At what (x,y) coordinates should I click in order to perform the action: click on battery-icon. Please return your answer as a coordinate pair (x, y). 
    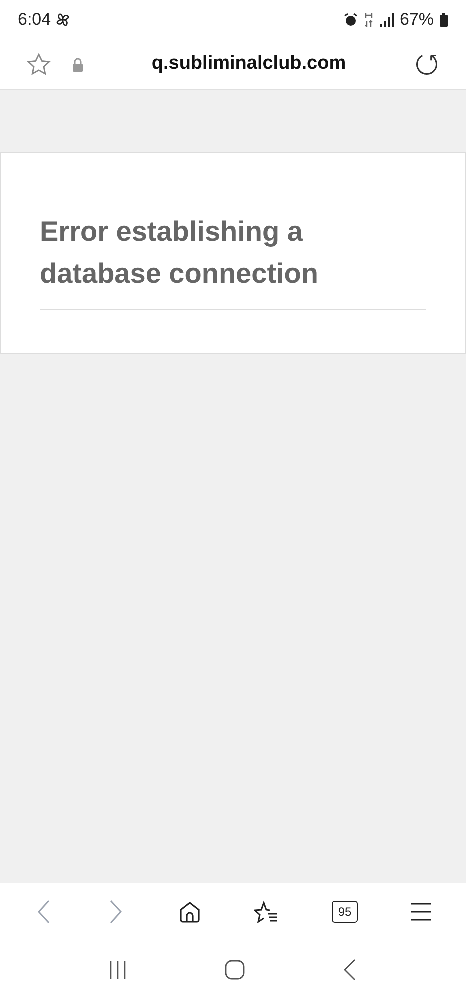
    Looking at the image, I should click on (444, 20).